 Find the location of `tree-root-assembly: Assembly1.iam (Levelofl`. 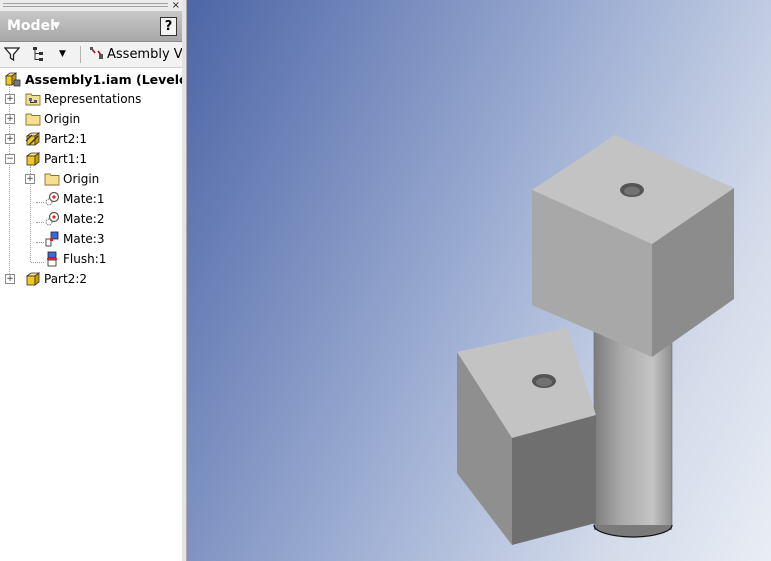

tree-root-assembly: Assembly1.iam (Levelofl is located at coordinates (91, 79).